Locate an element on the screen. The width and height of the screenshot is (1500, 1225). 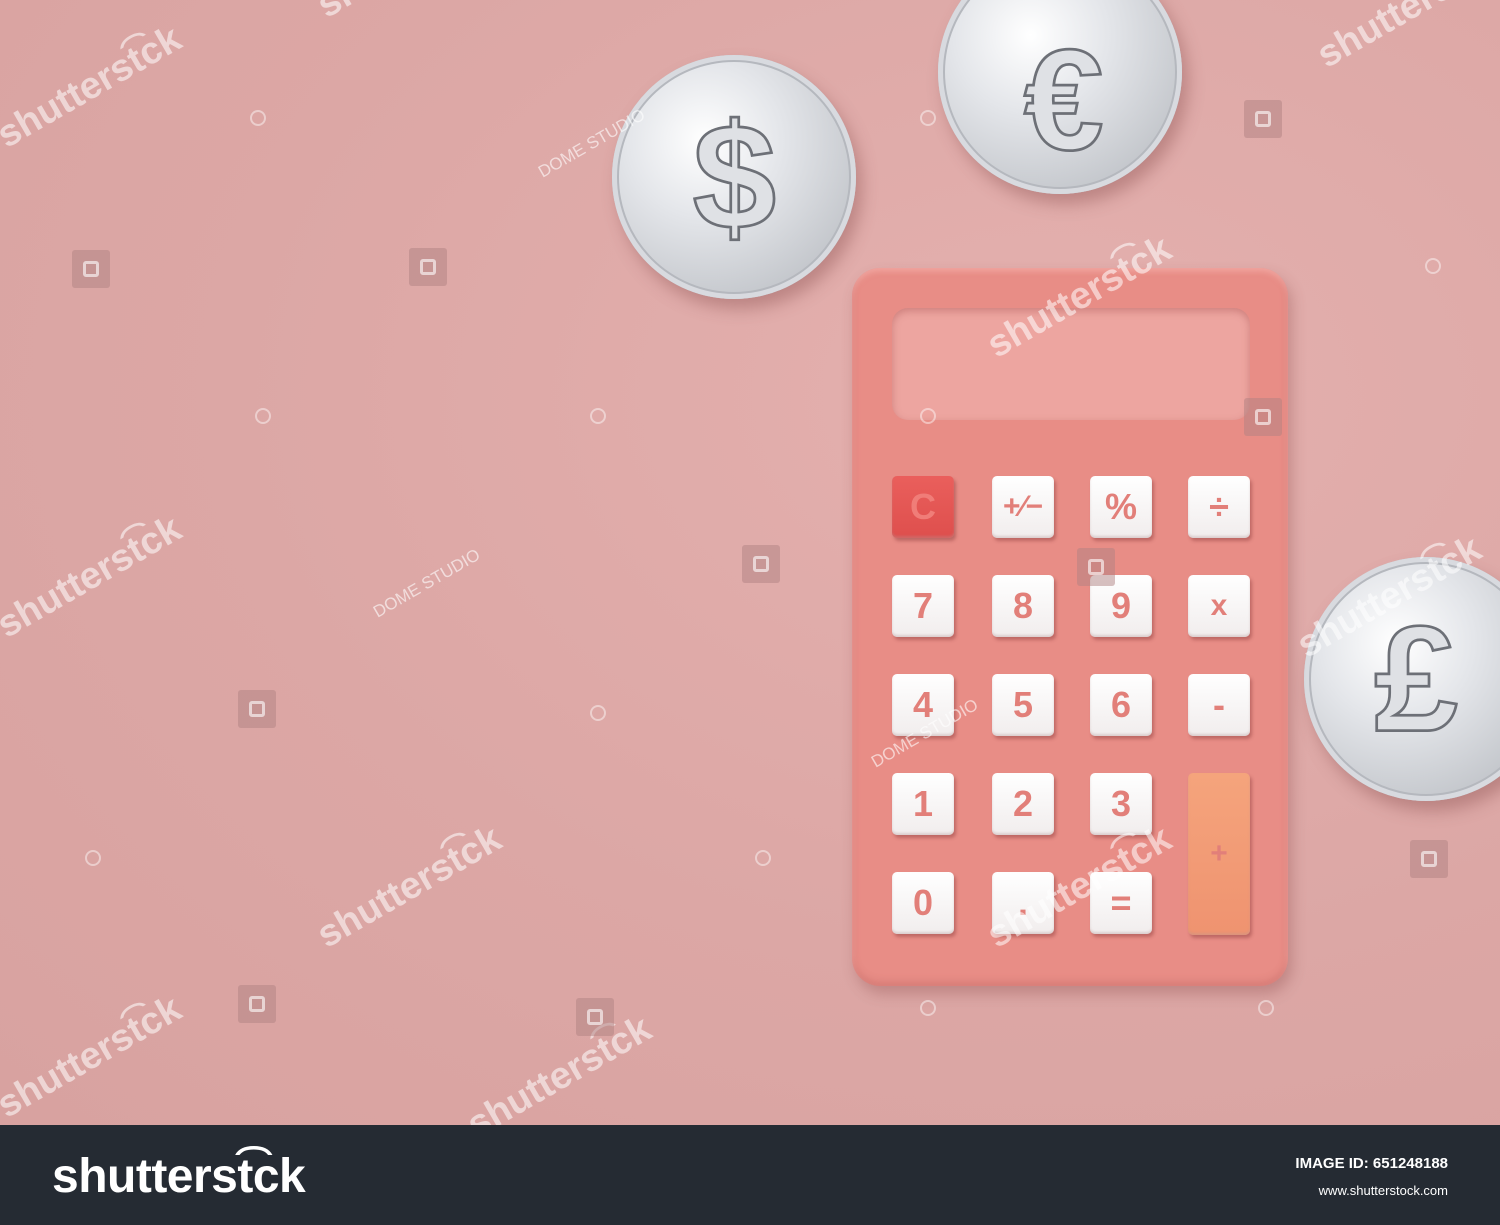
key-8: 8 is located at coordinates (1023, 606).